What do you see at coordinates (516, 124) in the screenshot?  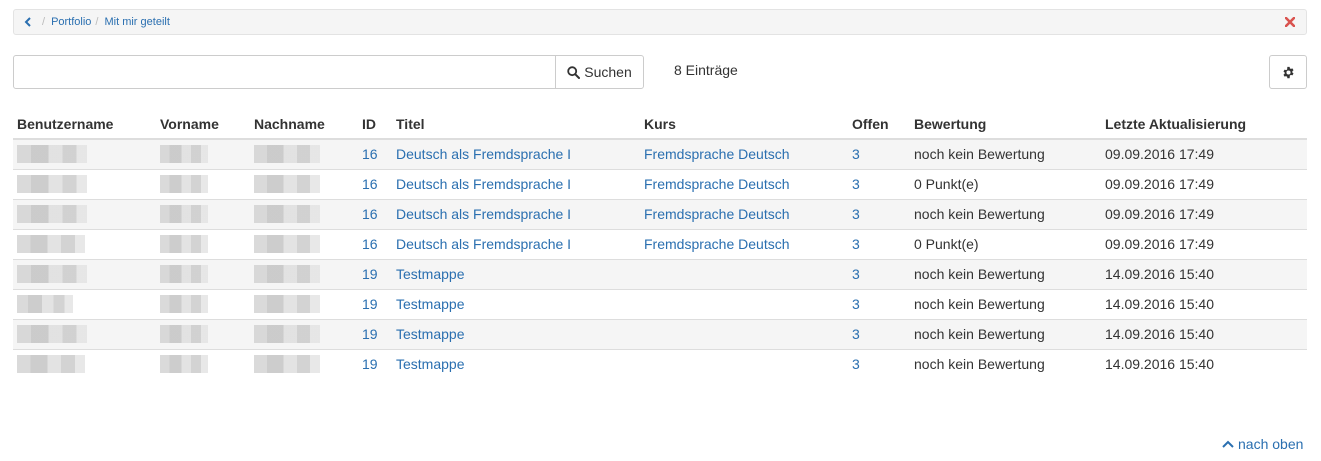 I see `column-header-title: Titel` at bounding box center [516, 124].